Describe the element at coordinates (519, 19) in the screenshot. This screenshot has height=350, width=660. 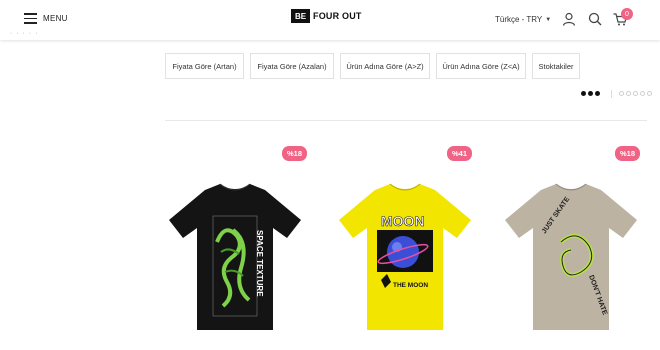
I see `language-currency-label: Türkçe - TRY` at that location.